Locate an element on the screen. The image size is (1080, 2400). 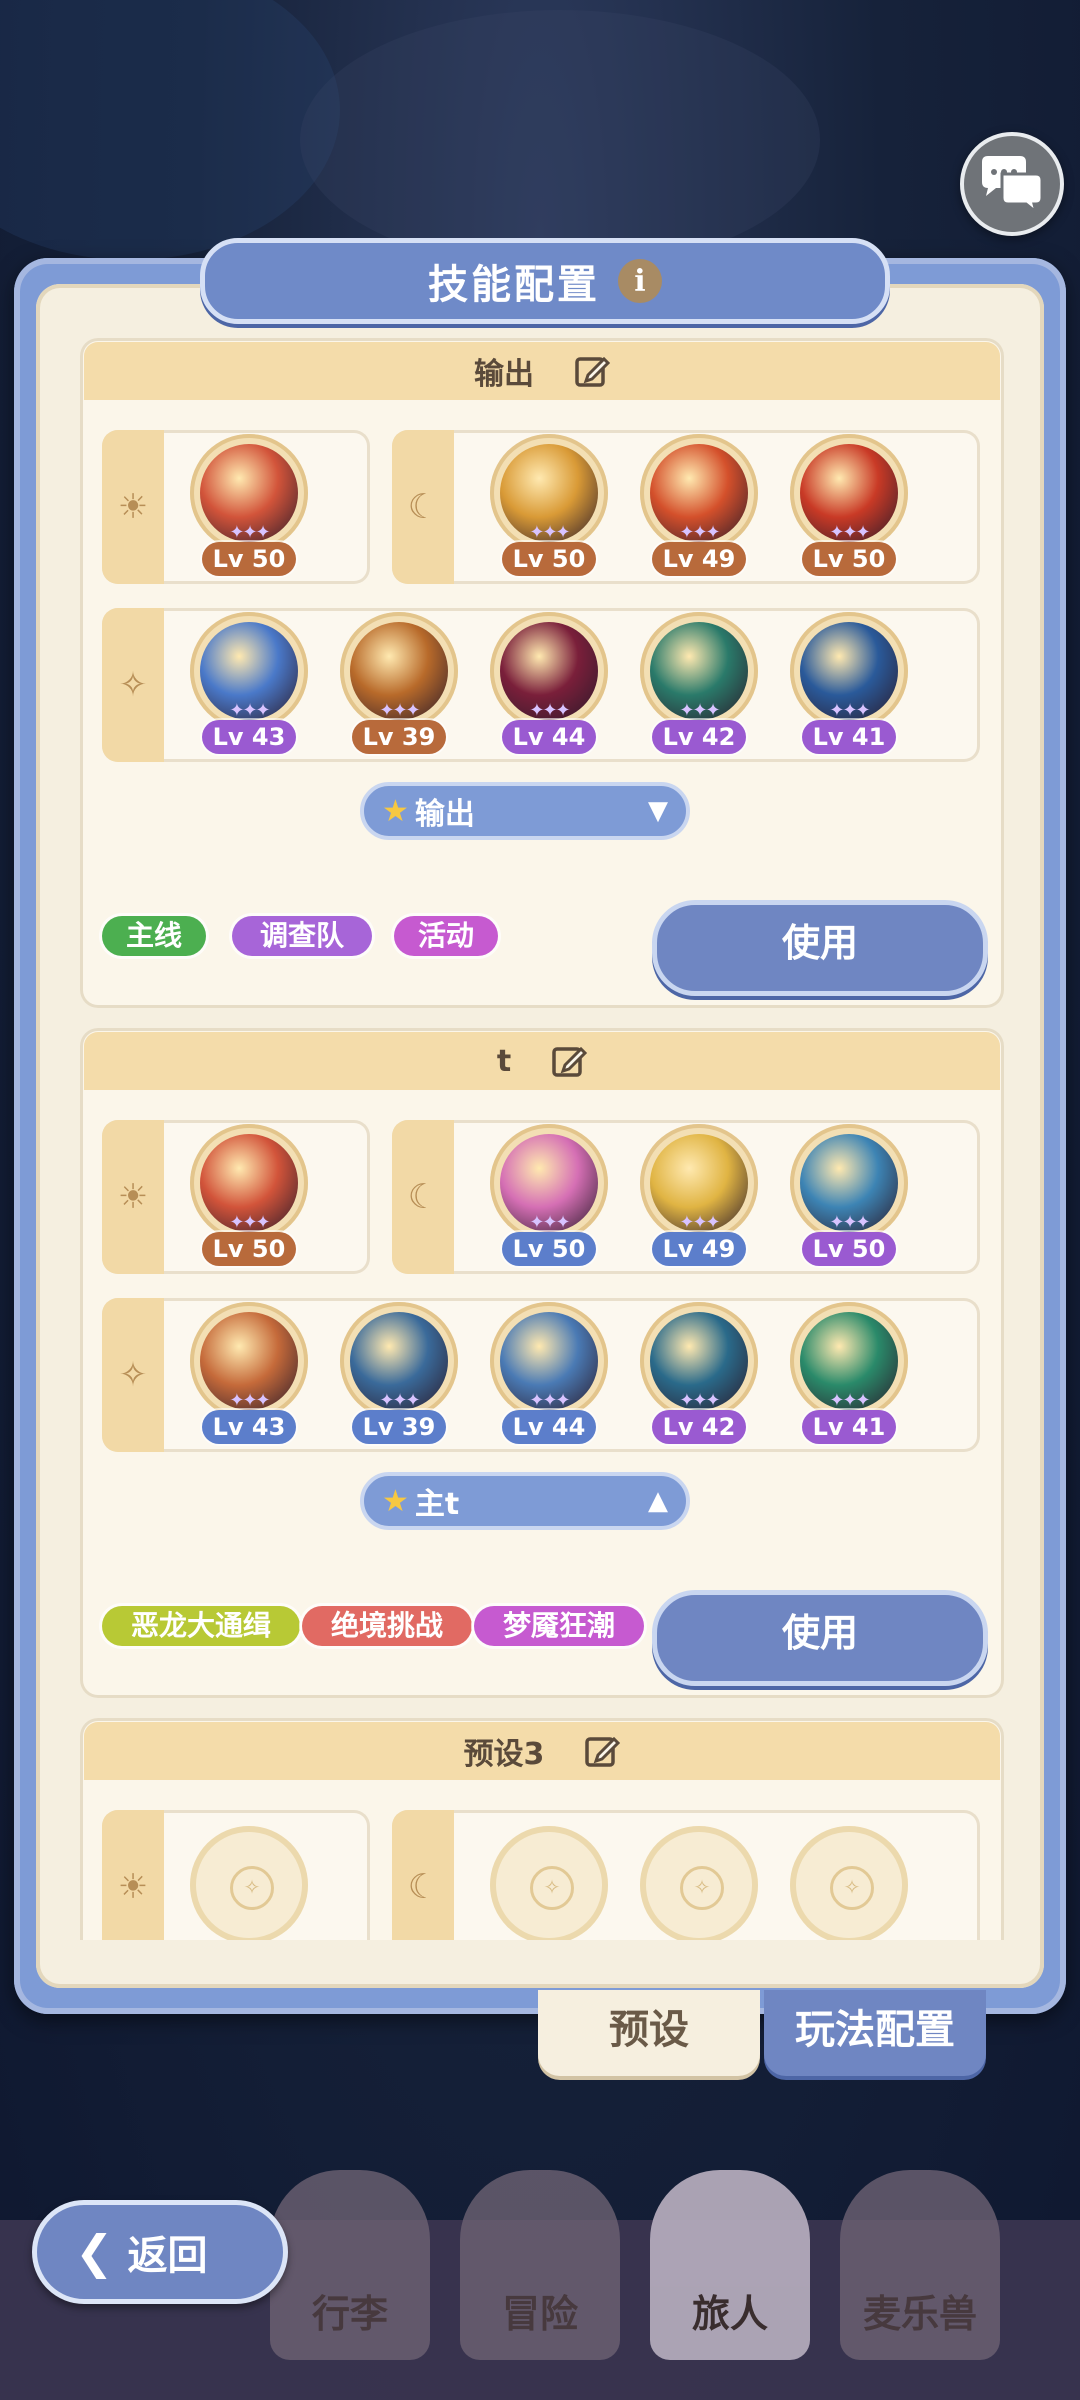
background-rock is located at coordinates (560, 140).